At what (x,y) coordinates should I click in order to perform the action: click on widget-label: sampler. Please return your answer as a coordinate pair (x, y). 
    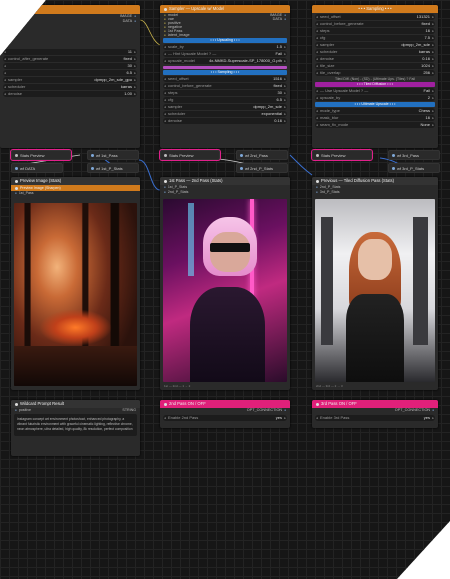
    Looking at the image, I should click on (327, 44).